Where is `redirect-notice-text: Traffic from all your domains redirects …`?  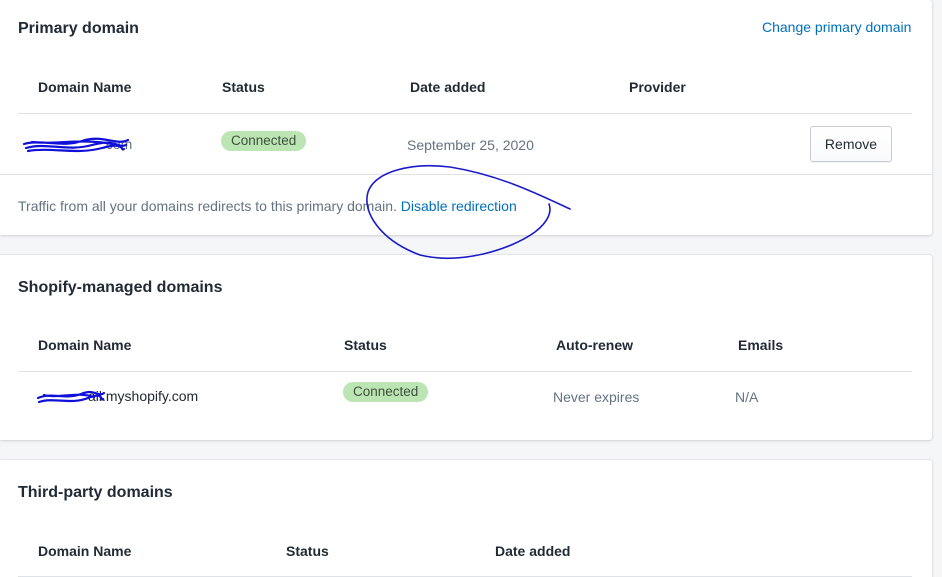
redirect-notice-text: Traffic from all your domains redirects … is located at coordinates (207, 206).